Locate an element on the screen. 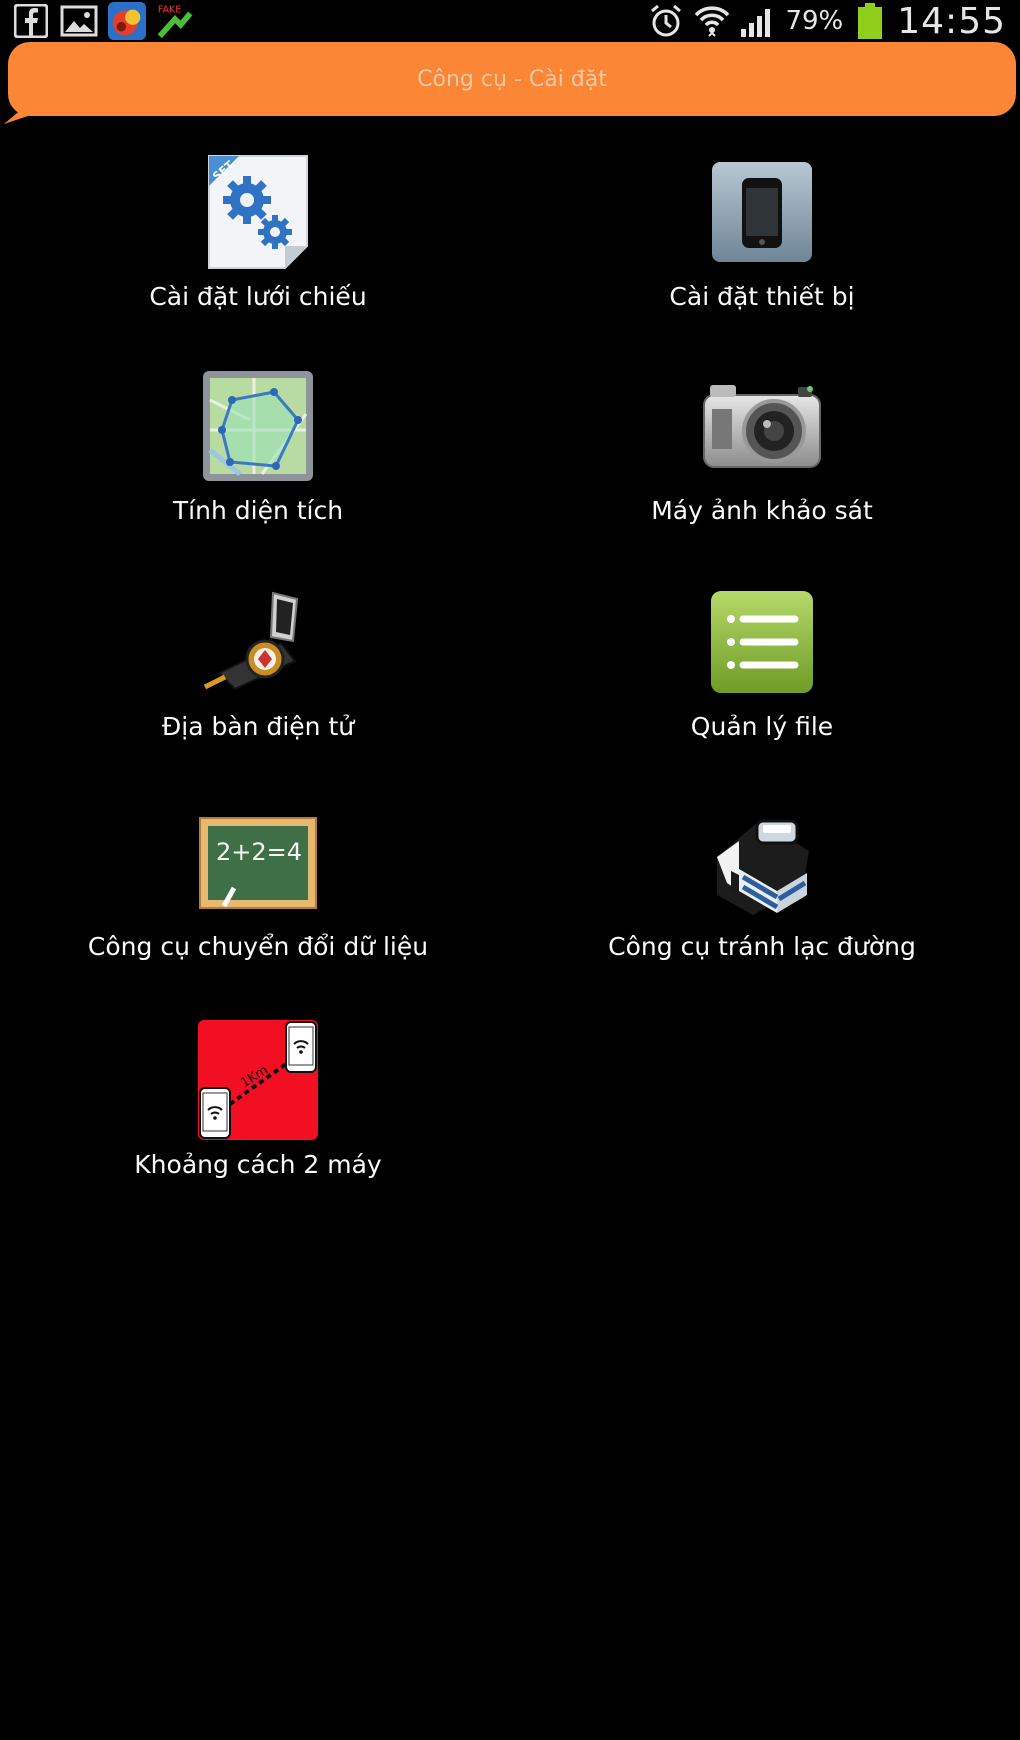  status-bar: FAKE 79% 14:55 is located at coordinates (510, 21).